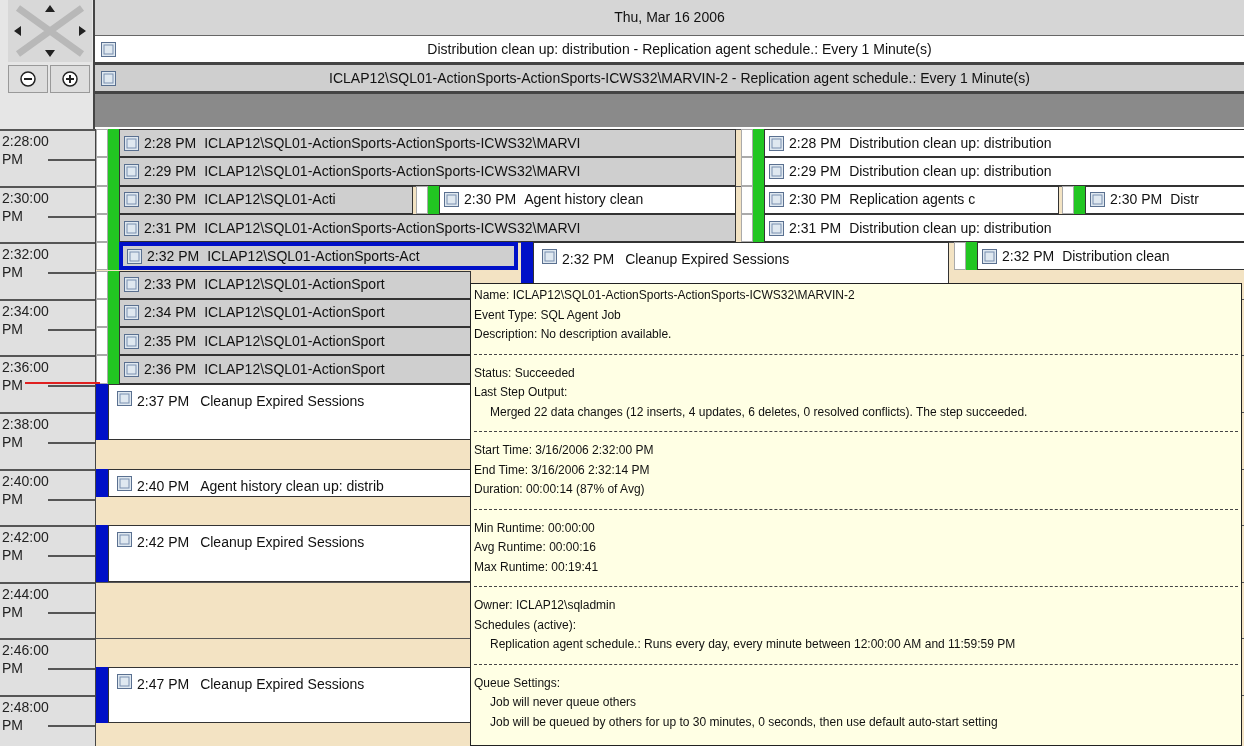 This screenshot has height=746, width=1244. What do you see at coordinates (559, 489) in the screenshot?
I see `tooltip-line: Duration: 00:00:14 (87% of Avg)` at bounding box center [559, 489].